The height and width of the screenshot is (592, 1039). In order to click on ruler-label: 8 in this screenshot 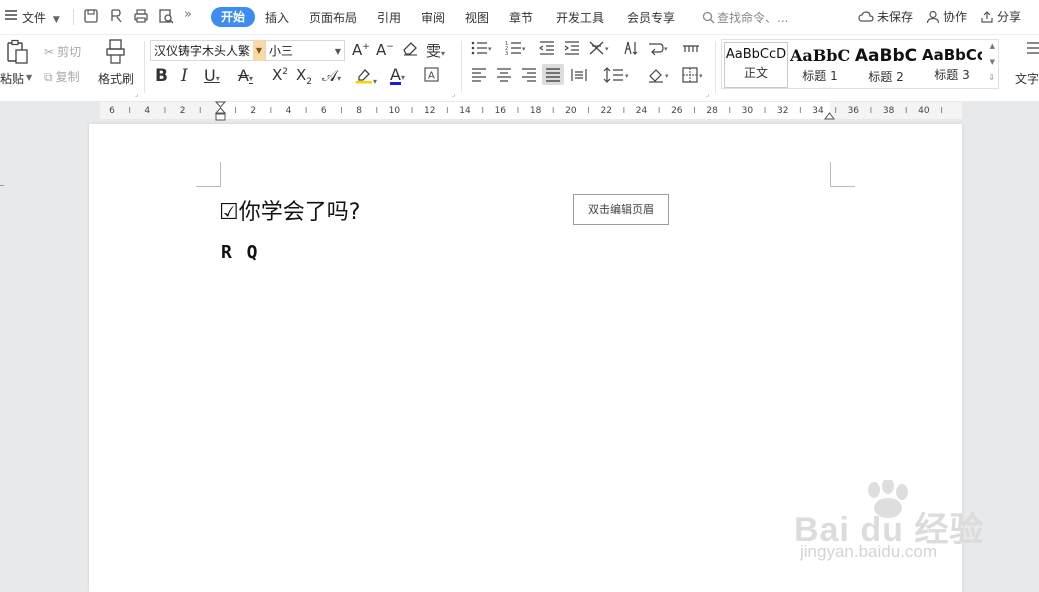, I will do `click(359, 111)`.